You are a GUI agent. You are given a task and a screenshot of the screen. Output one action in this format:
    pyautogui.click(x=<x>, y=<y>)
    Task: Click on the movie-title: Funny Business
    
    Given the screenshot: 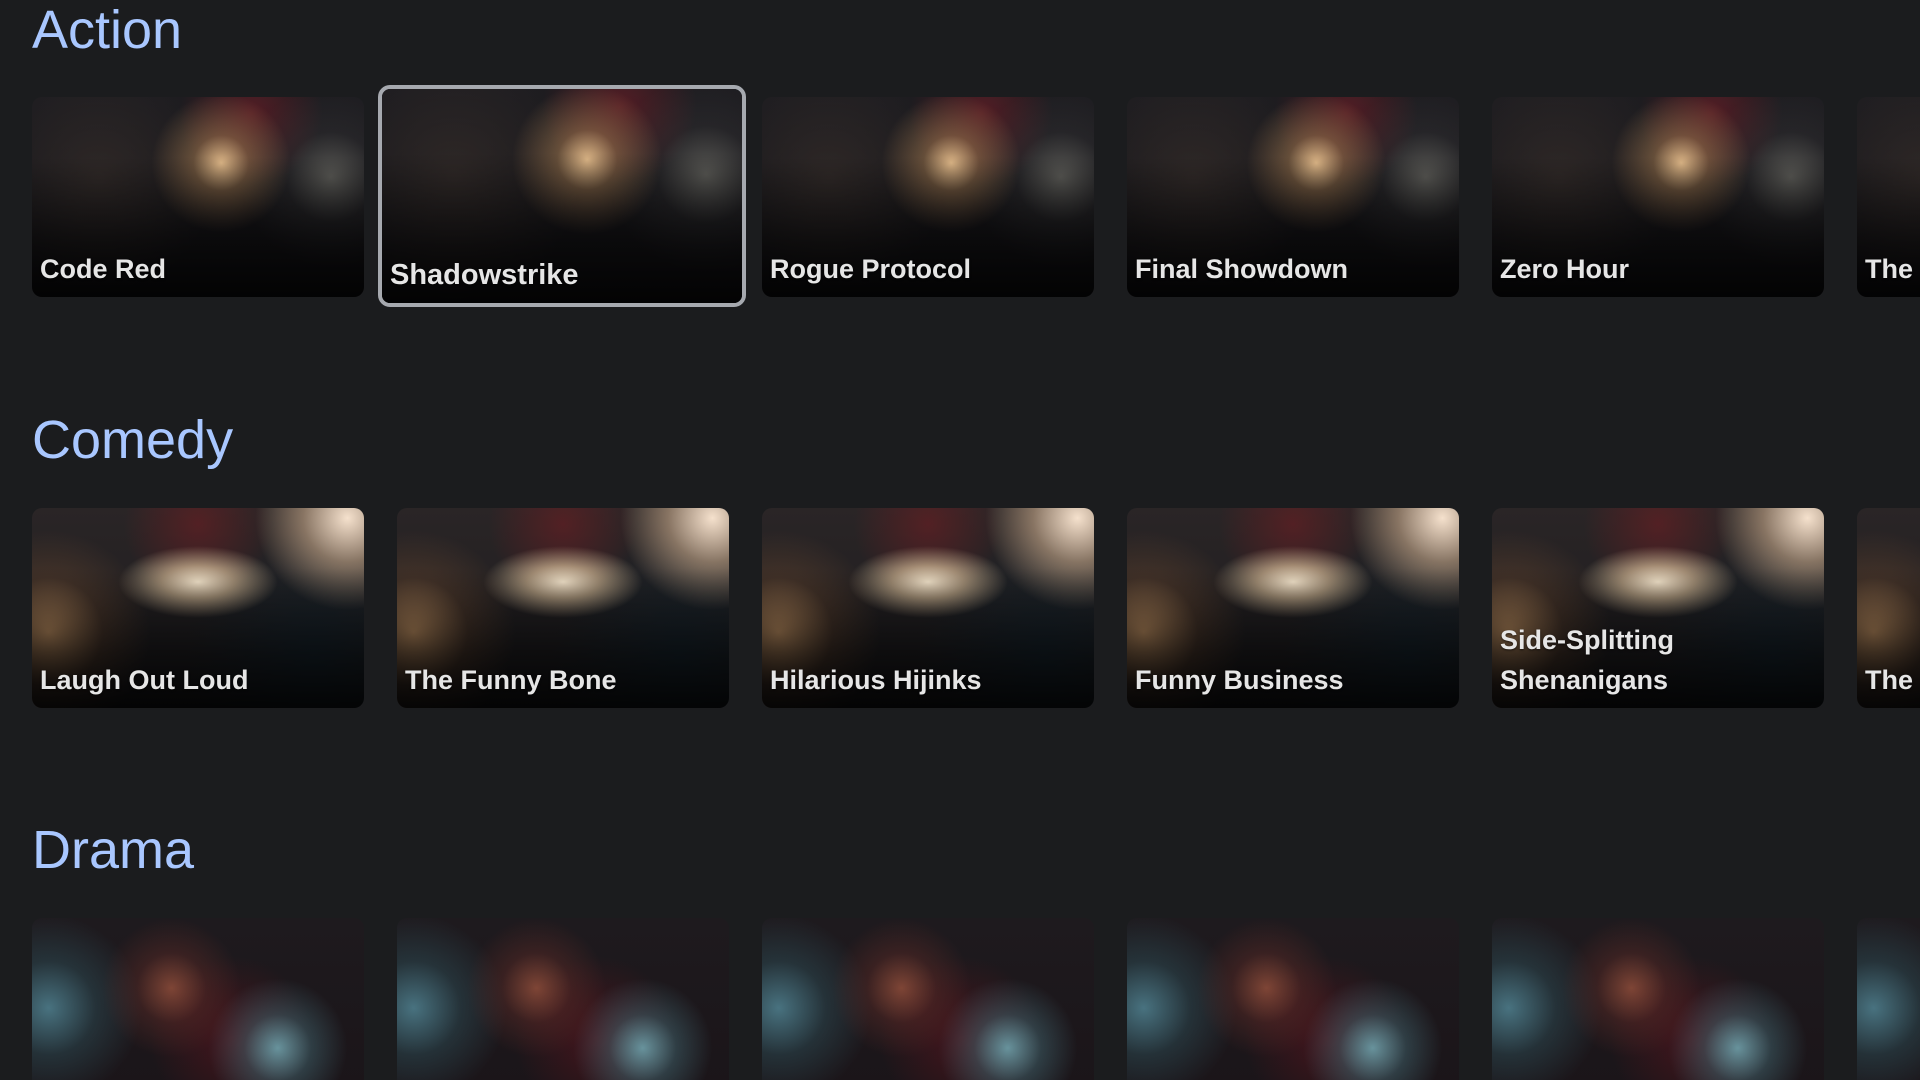 What is the action you would take?
    pyautogui.click(x=1239, y=680)
    